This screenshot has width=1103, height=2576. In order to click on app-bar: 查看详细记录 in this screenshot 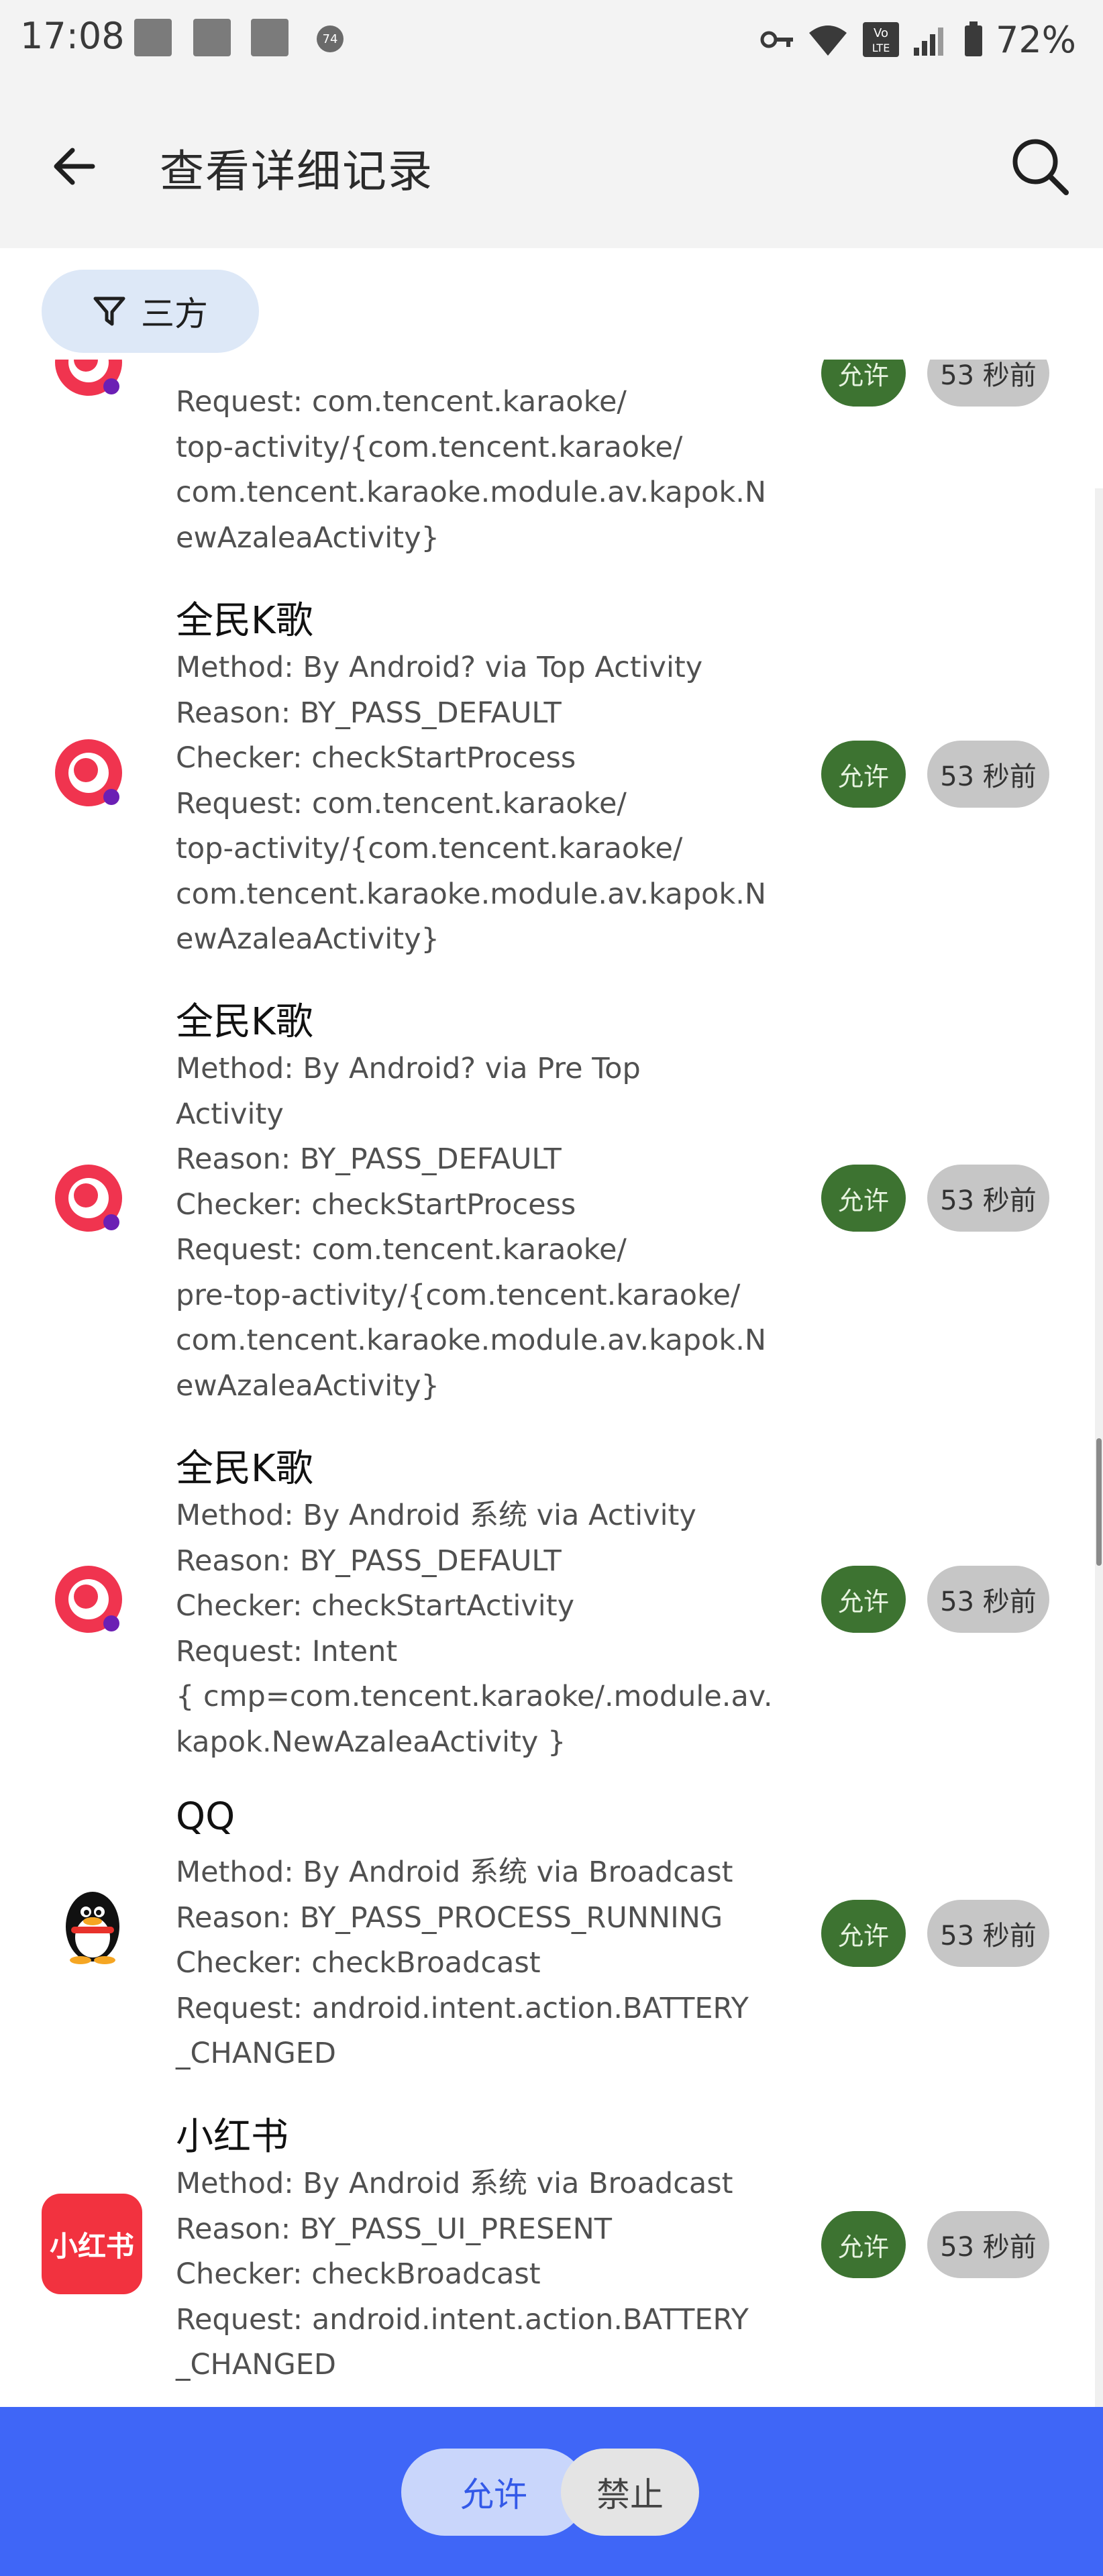, I will do `click(551, 163)`.